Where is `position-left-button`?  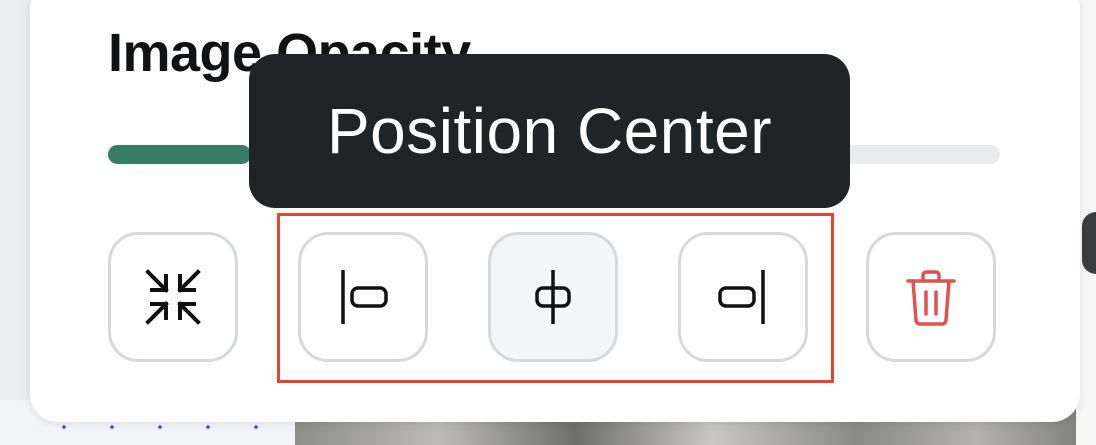
position-left-button is located at coordinates (363, 297).